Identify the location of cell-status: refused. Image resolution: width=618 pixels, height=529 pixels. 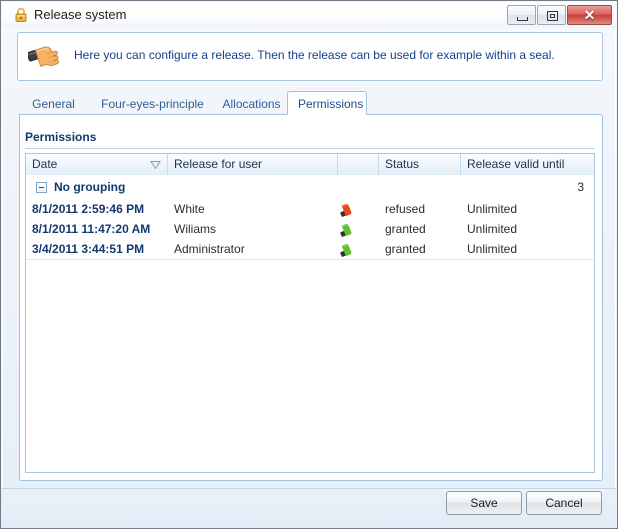
(405, 209).